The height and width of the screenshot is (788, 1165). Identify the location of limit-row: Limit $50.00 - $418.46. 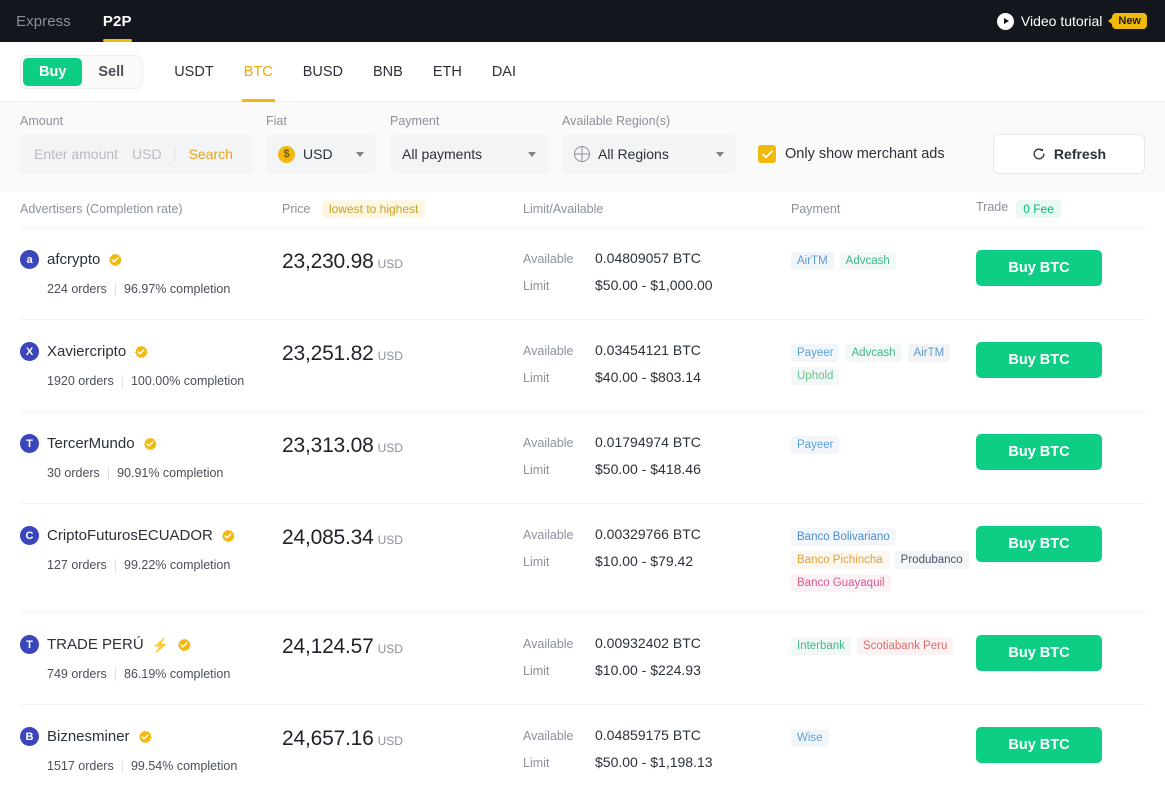
(657, 469).